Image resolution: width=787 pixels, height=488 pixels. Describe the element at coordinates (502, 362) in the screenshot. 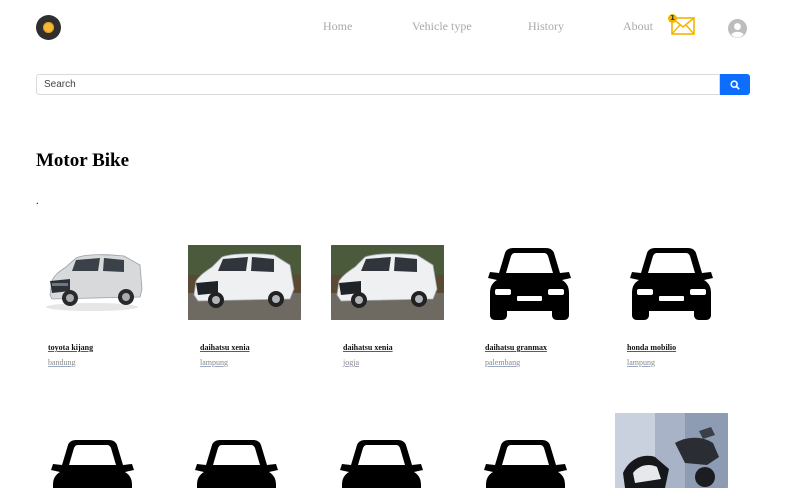

I see `card-city: palembang` at that location.